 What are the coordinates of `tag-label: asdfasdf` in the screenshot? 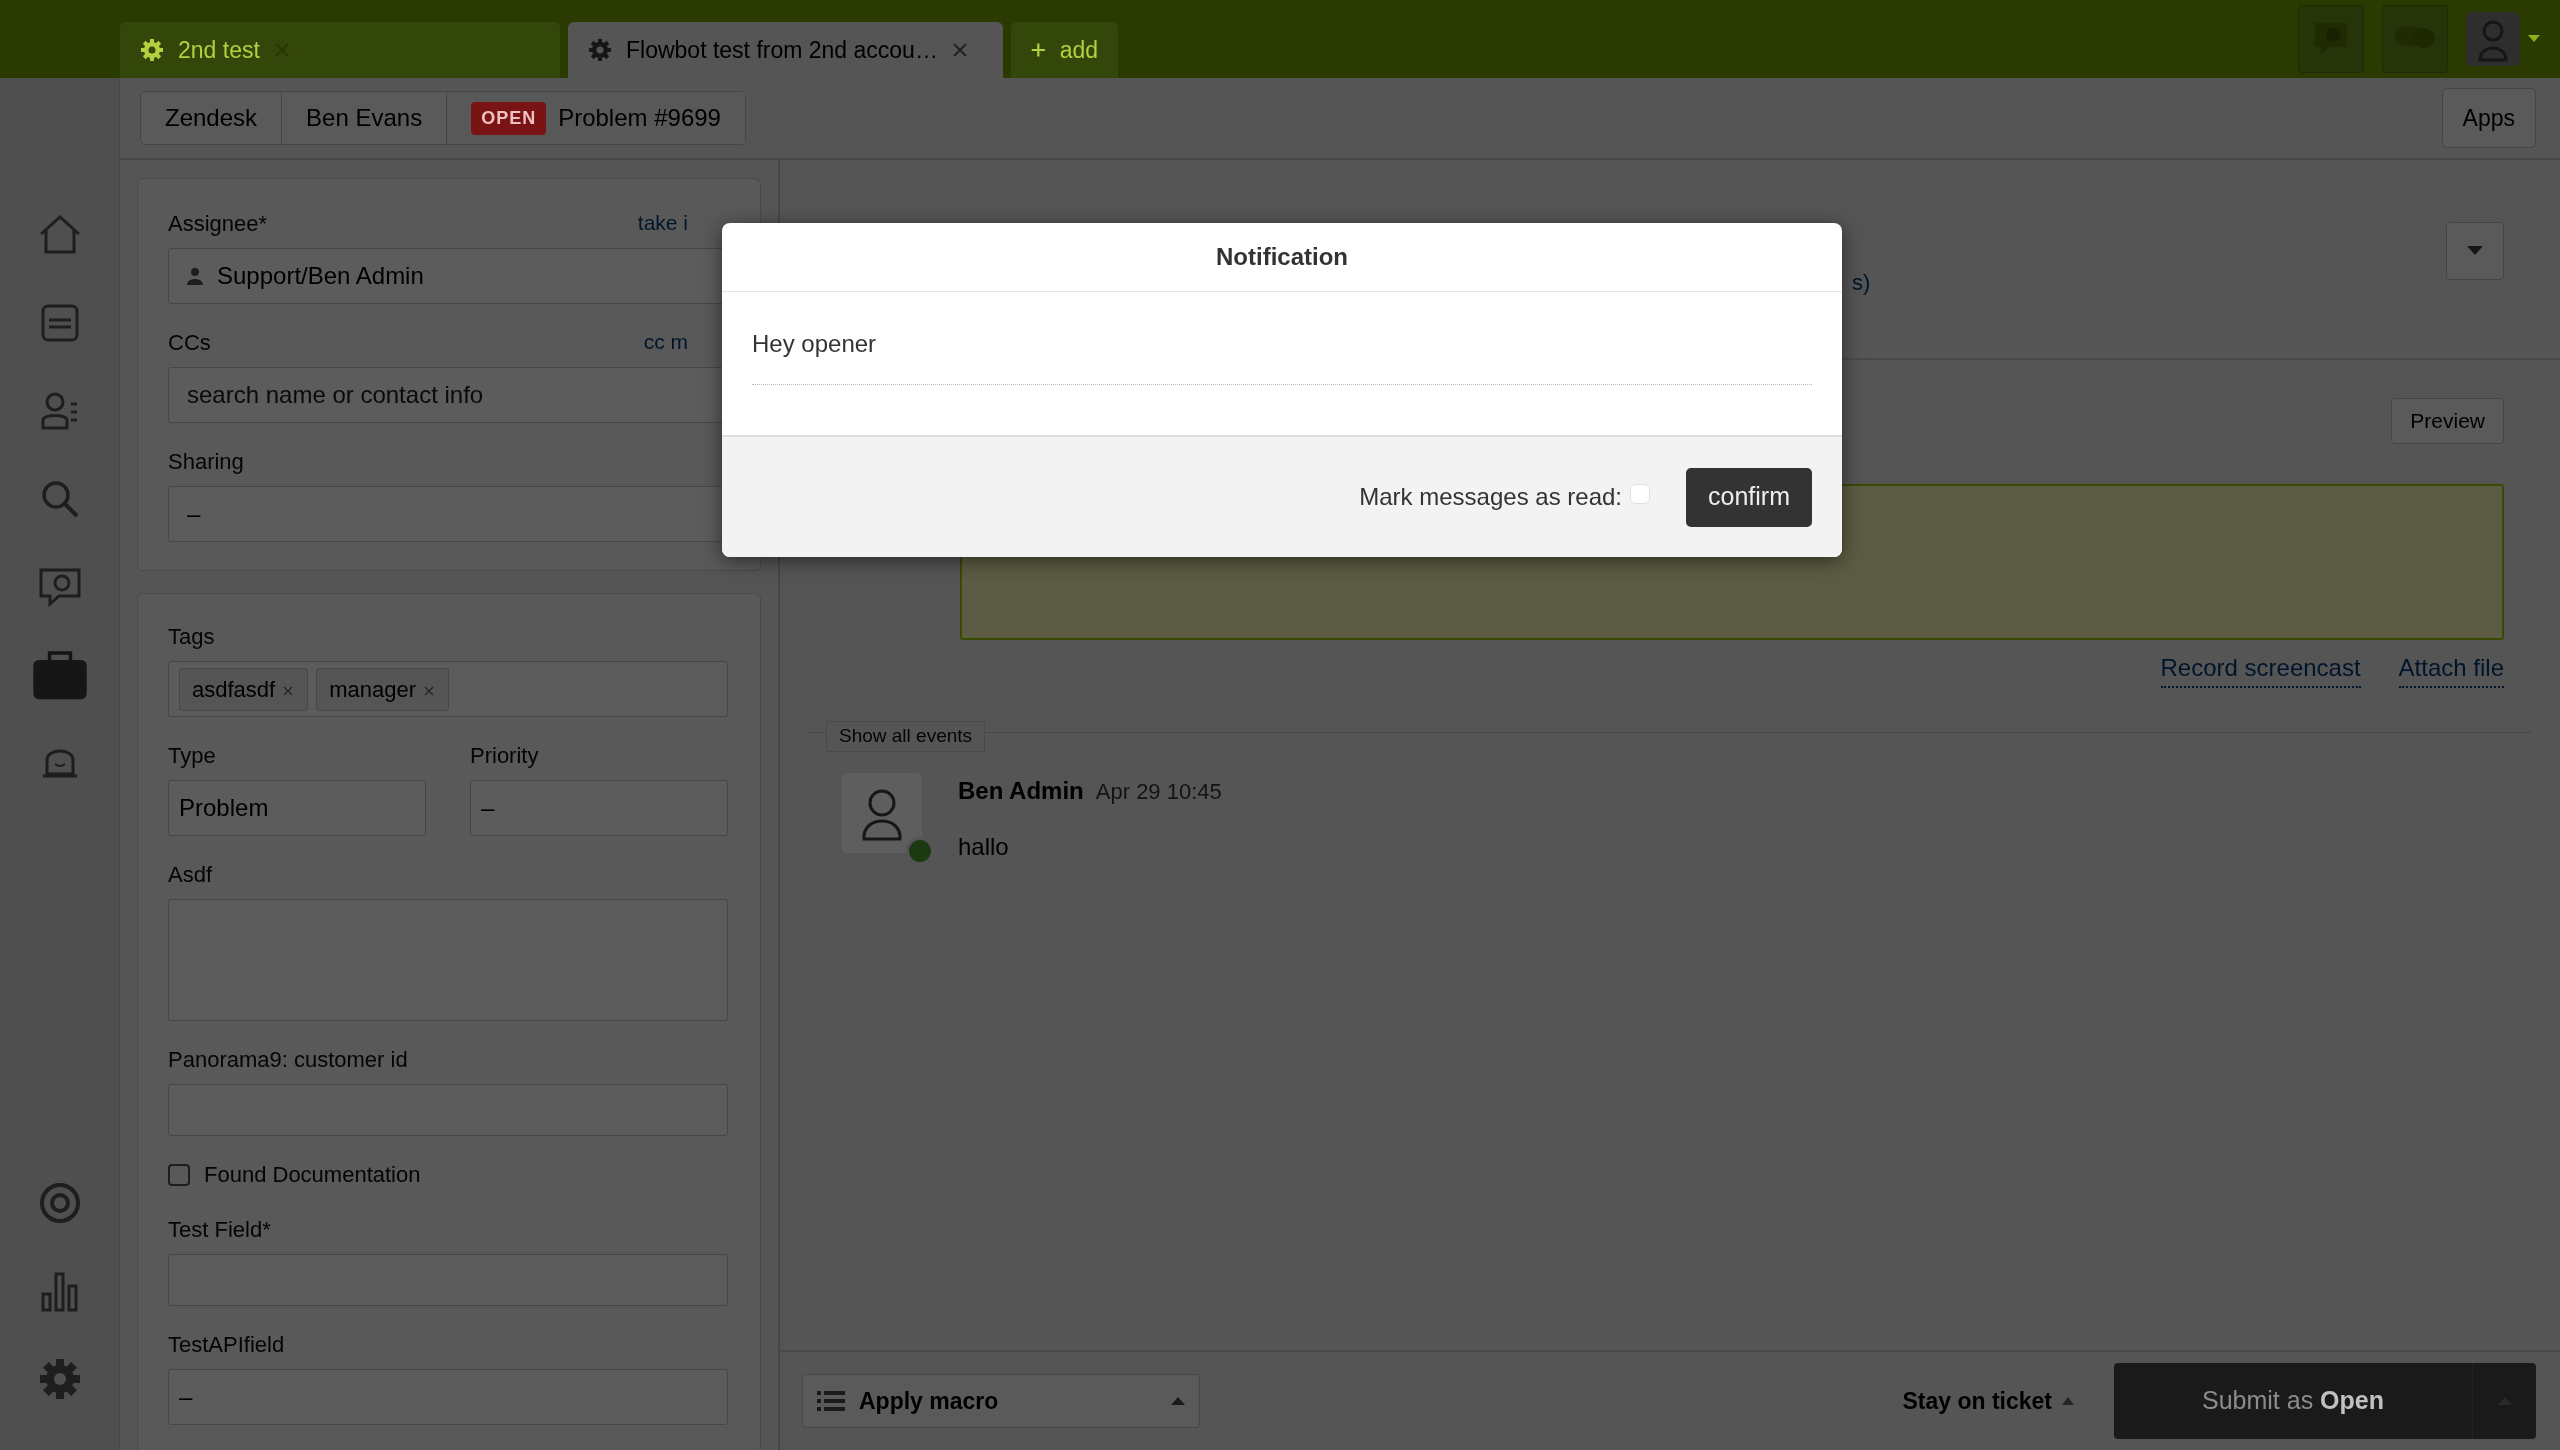 It's located at (234, 689).